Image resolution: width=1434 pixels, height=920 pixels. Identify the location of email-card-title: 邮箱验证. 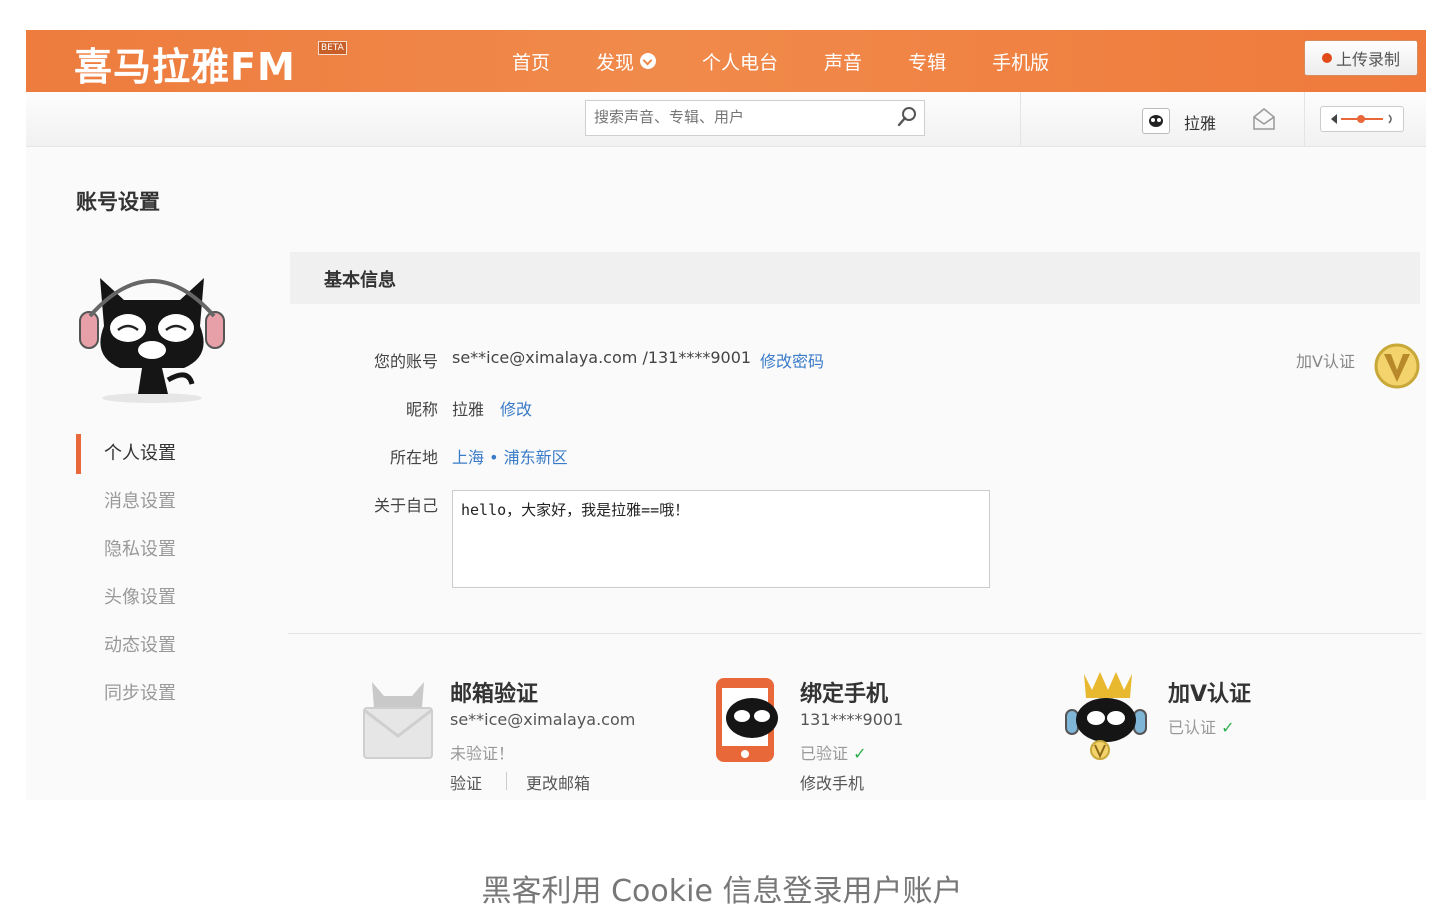
(494, 694).